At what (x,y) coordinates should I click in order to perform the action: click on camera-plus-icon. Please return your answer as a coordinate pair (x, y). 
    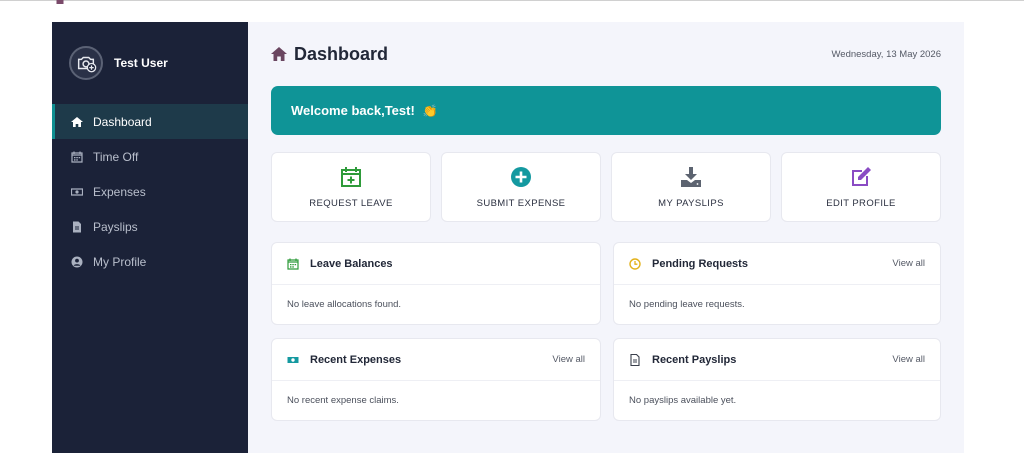
    Looking at the image, I should click on (87, 64).